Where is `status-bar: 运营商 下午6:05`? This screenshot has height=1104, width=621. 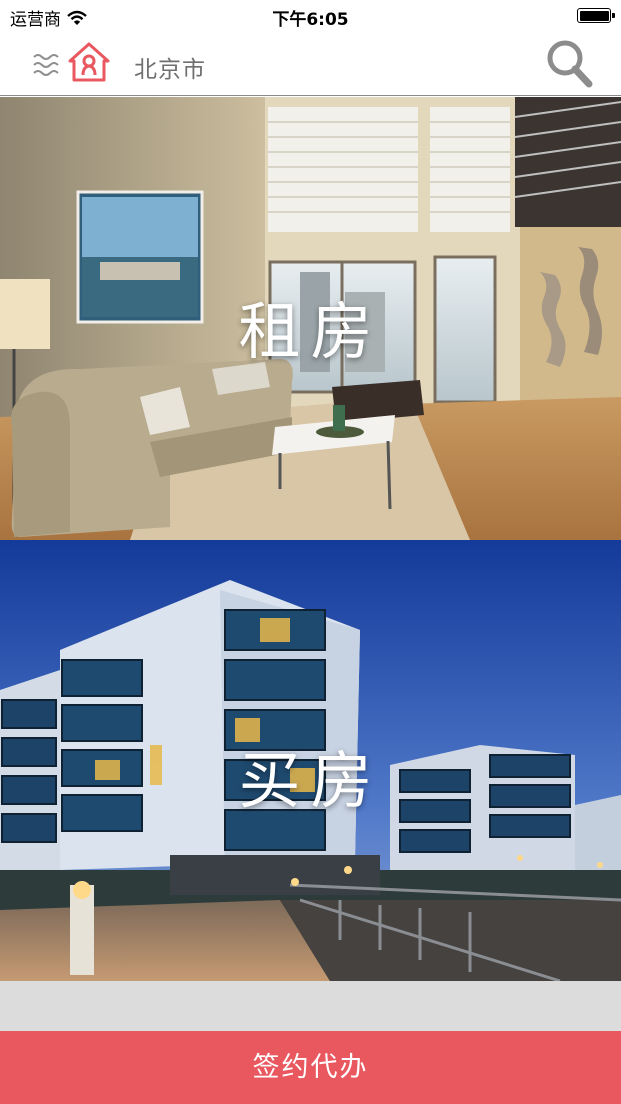 status-bar: 运营商 下午6:05 is located at coordinates (310, 16).